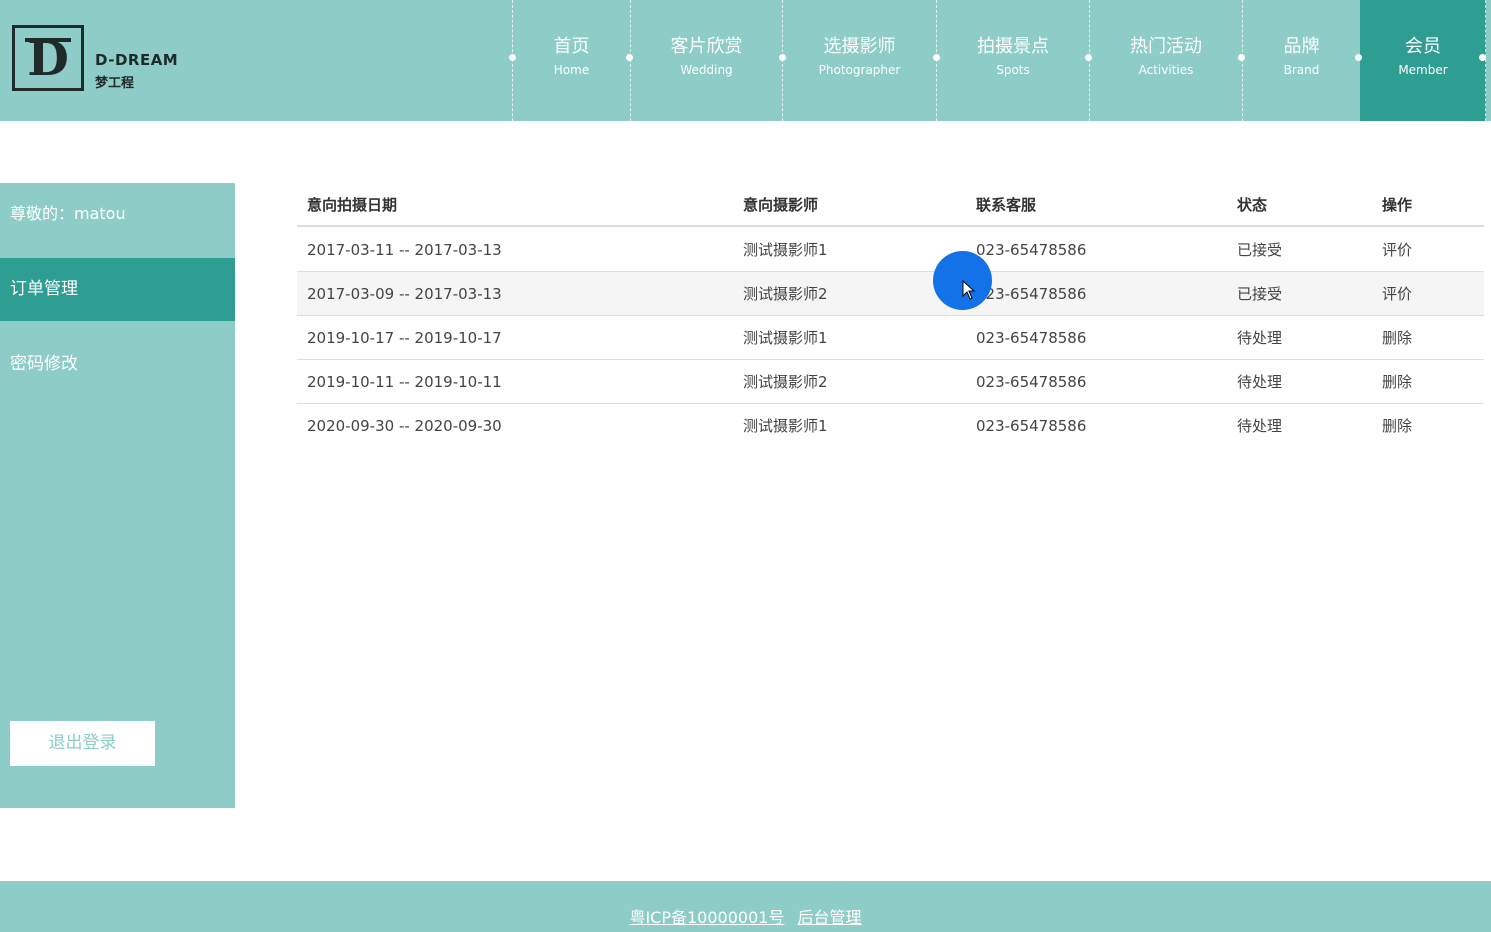 This screenshot has height=932, width=1491. I want to click on site-footer: 粤ICP备10000001号 后台管理, so click(745, 906).